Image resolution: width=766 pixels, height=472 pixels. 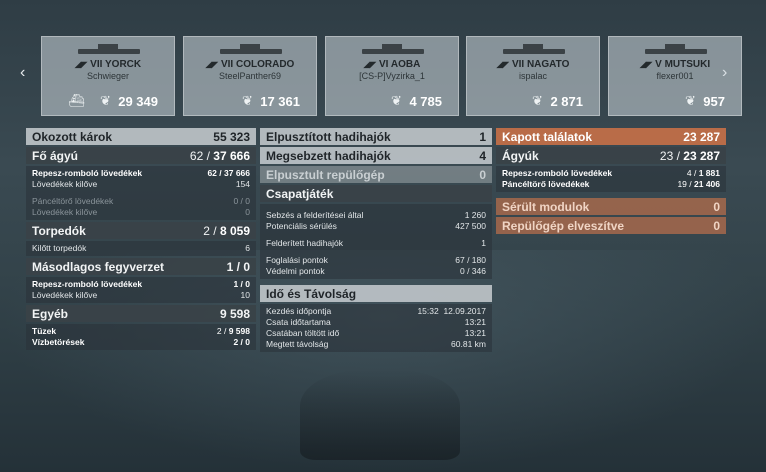 I want to click on ship-card: ◢◤ V MUTSUKI flexer001 ❦ 957, so click(x=675, y=76).